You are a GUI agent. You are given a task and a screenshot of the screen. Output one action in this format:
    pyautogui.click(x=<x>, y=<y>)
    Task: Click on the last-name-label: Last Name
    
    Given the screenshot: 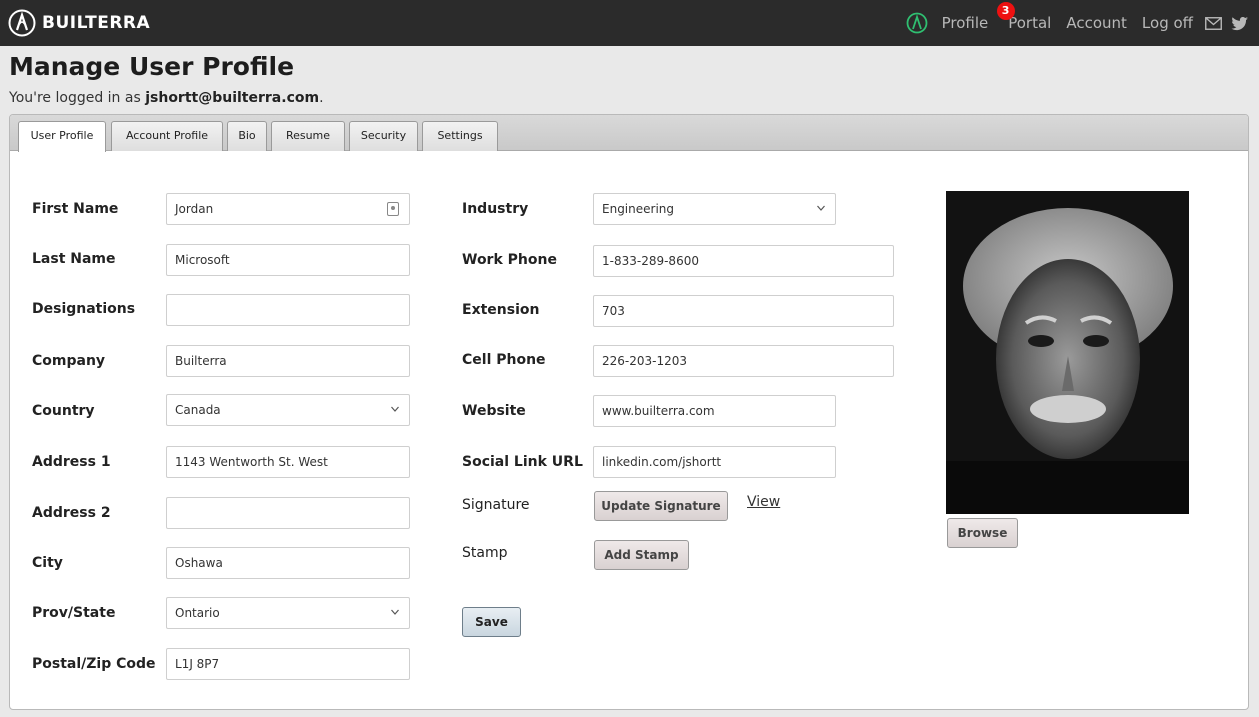 What is the action you would take?
    pyautogui.click(x=74, y=259)
    